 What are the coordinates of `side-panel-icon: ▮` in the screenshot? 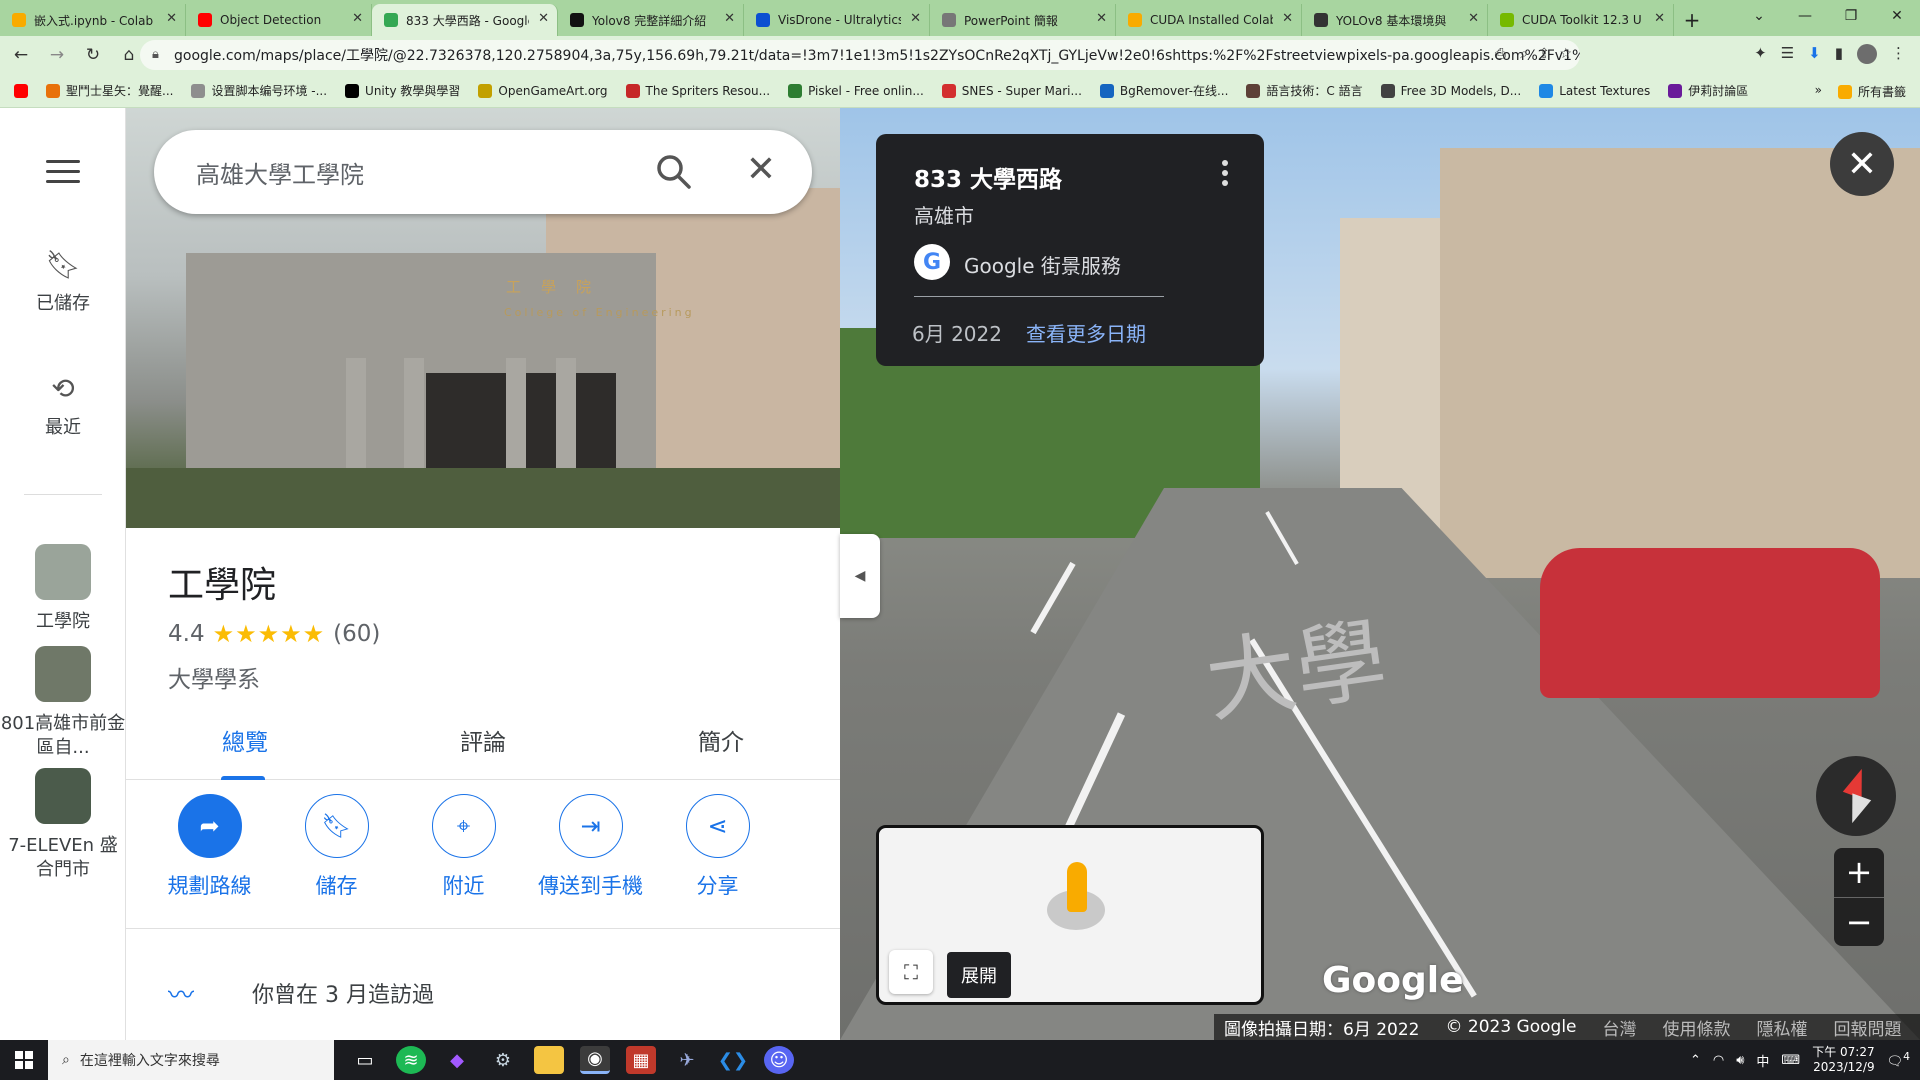 It's located at (1839, 54).